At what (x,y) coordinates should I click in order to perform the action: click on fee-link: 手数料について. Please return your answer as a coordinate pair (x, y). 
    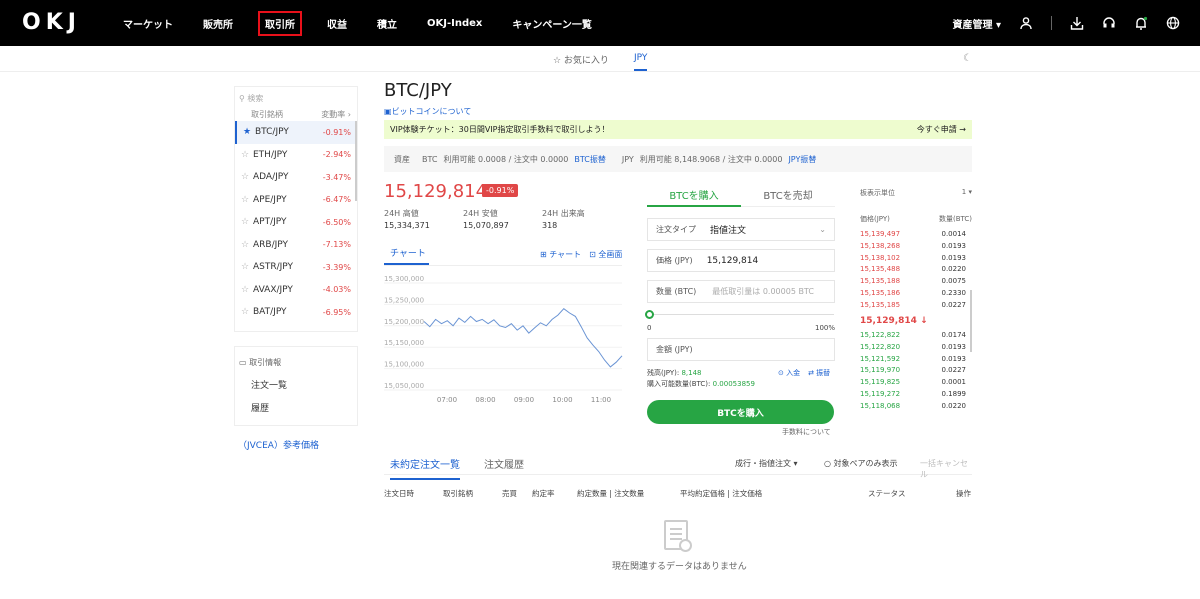
    Looking at the image, I should click on (806, 432).